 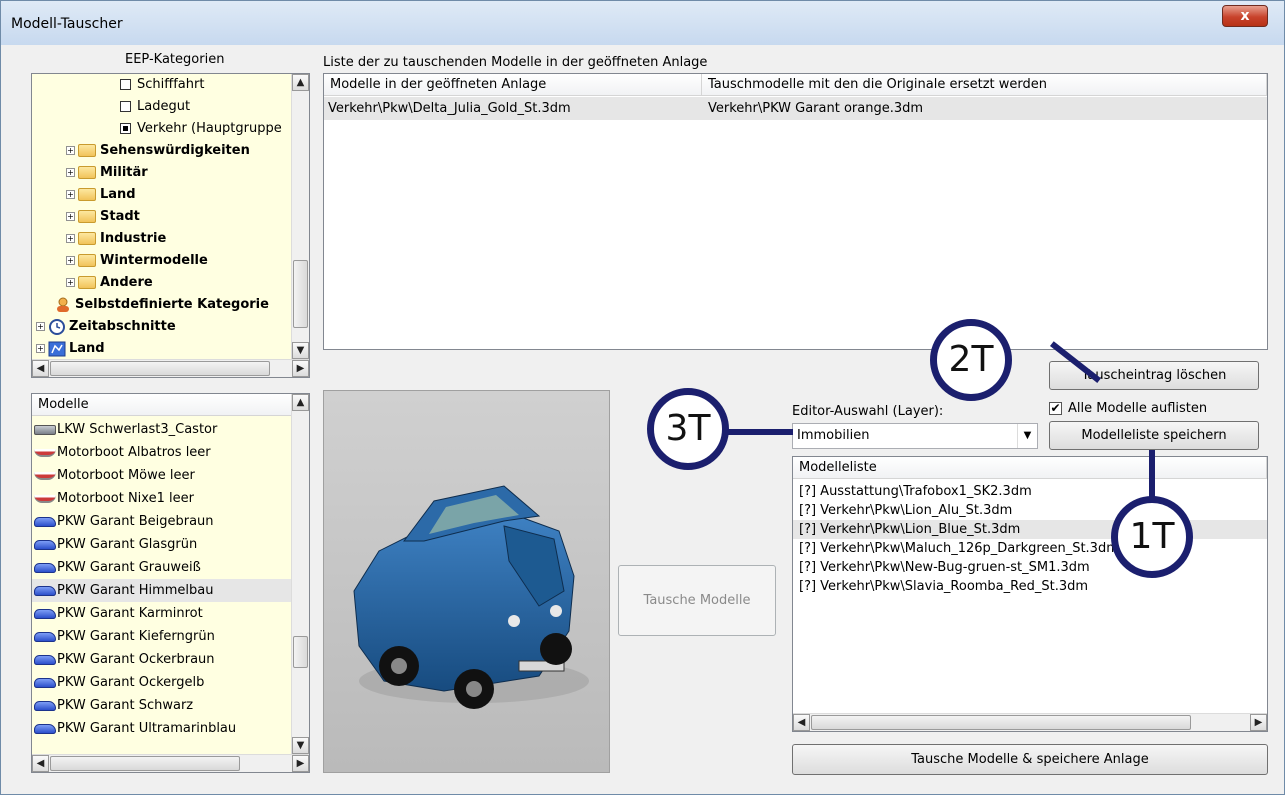 I want to click on swap-and-save-button: Tausche Modelle & speichere Anlage, so click(x=1030, y=759).